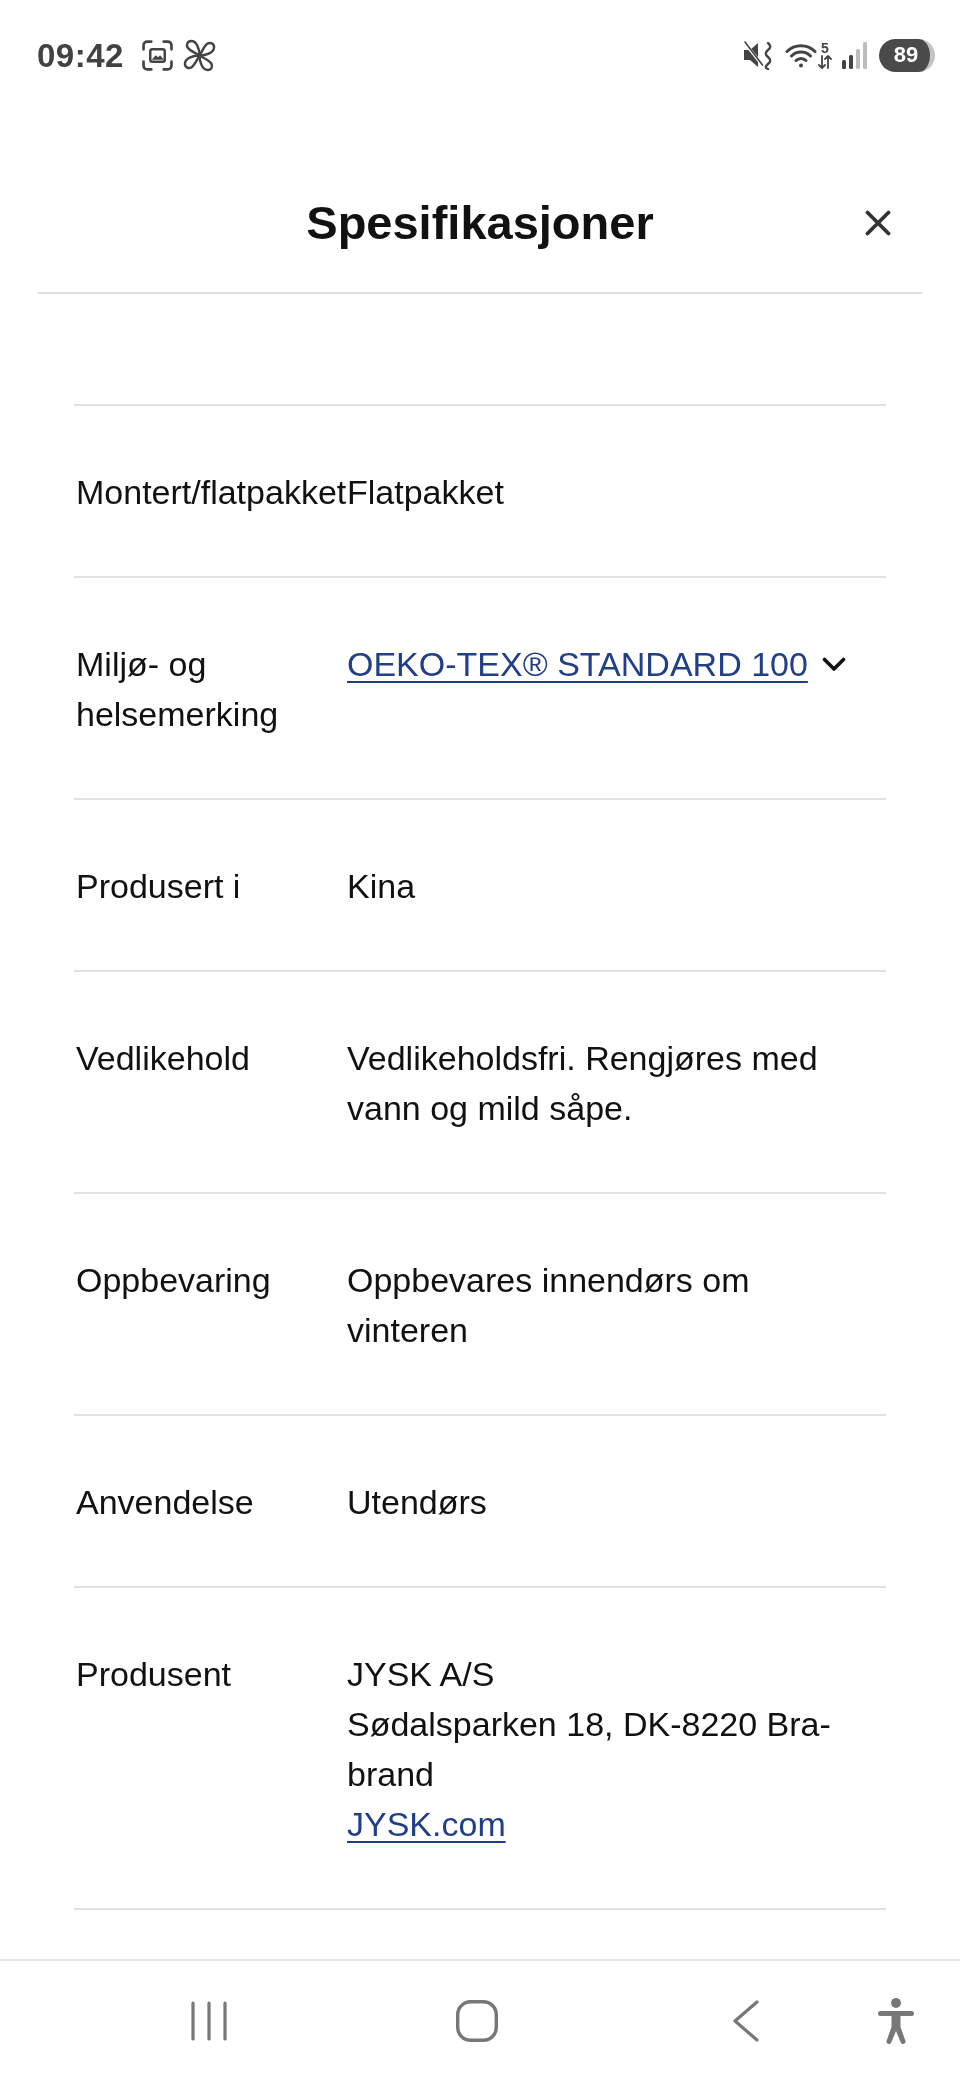 This screenshot has height=2080, width=960. I want to click on battery-indicator: 89, so click(907, 55).